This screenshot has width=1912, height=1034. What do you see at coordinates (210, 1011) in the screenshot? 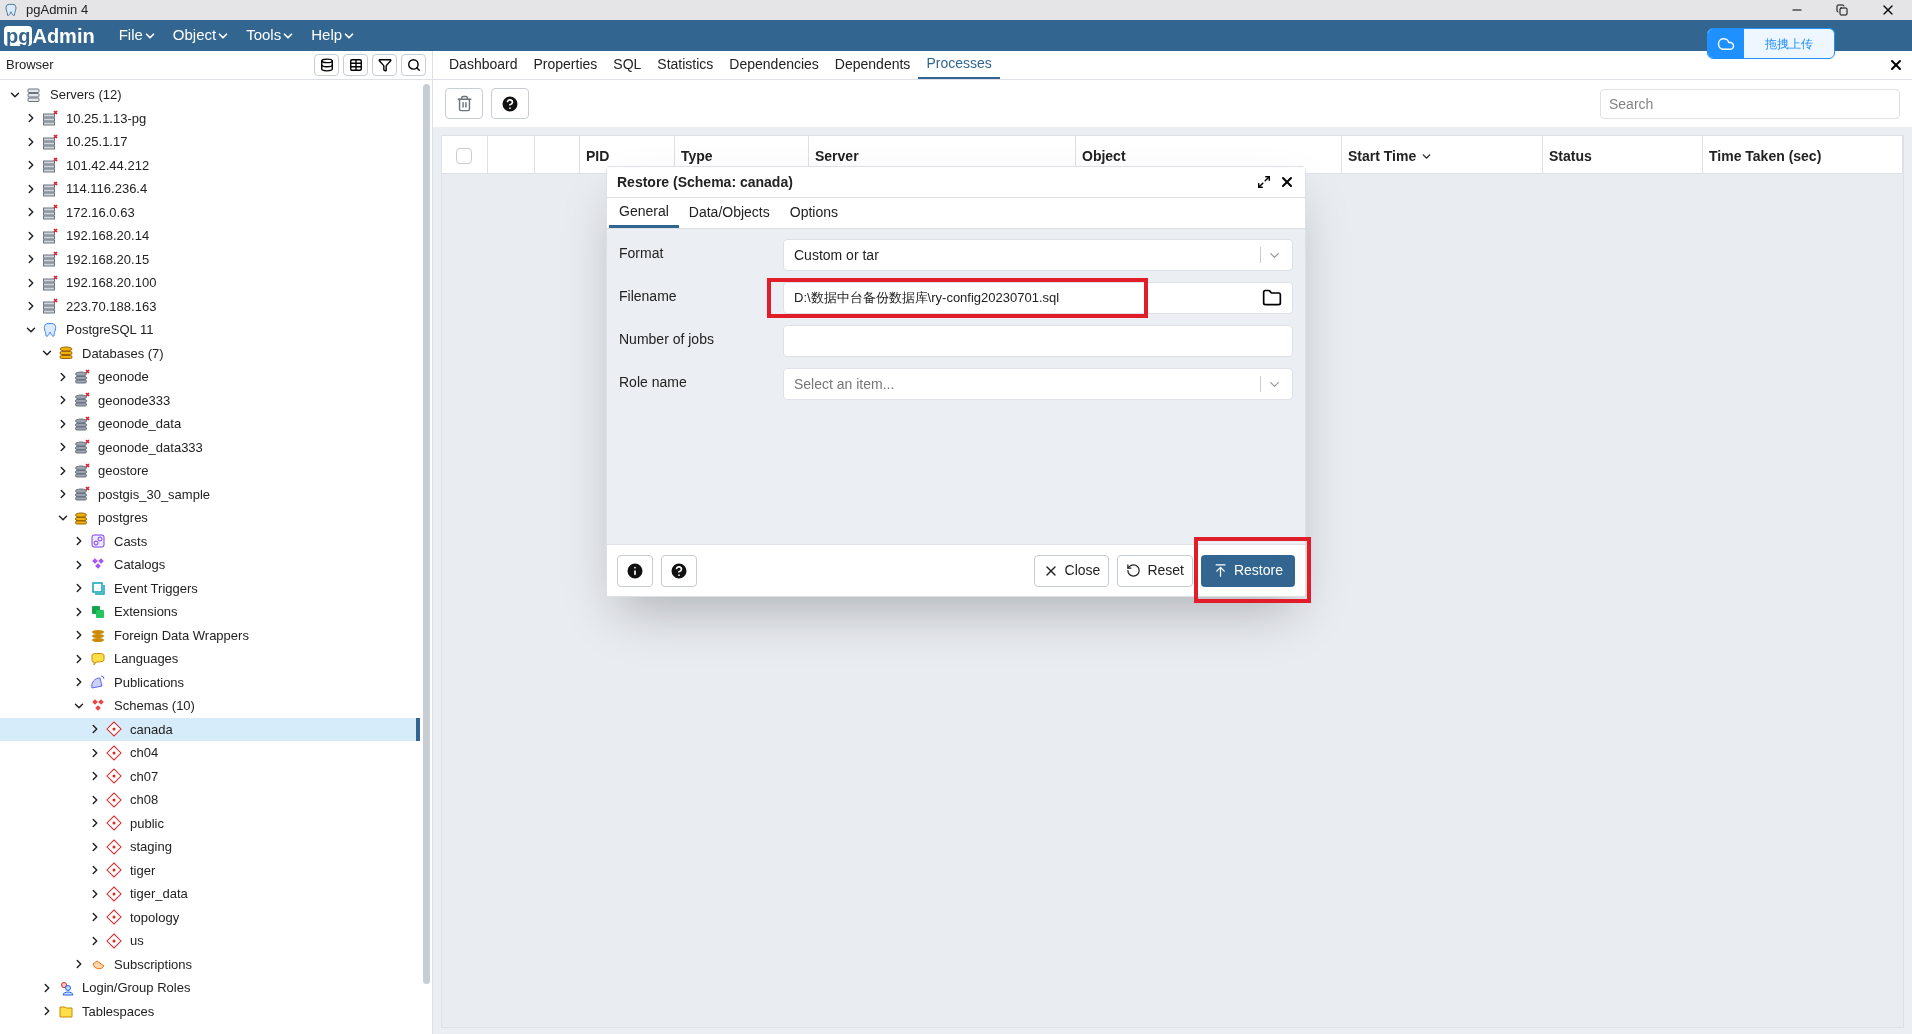
I see `tree-item: Tablespaces` at bounding box center [210, 1011].